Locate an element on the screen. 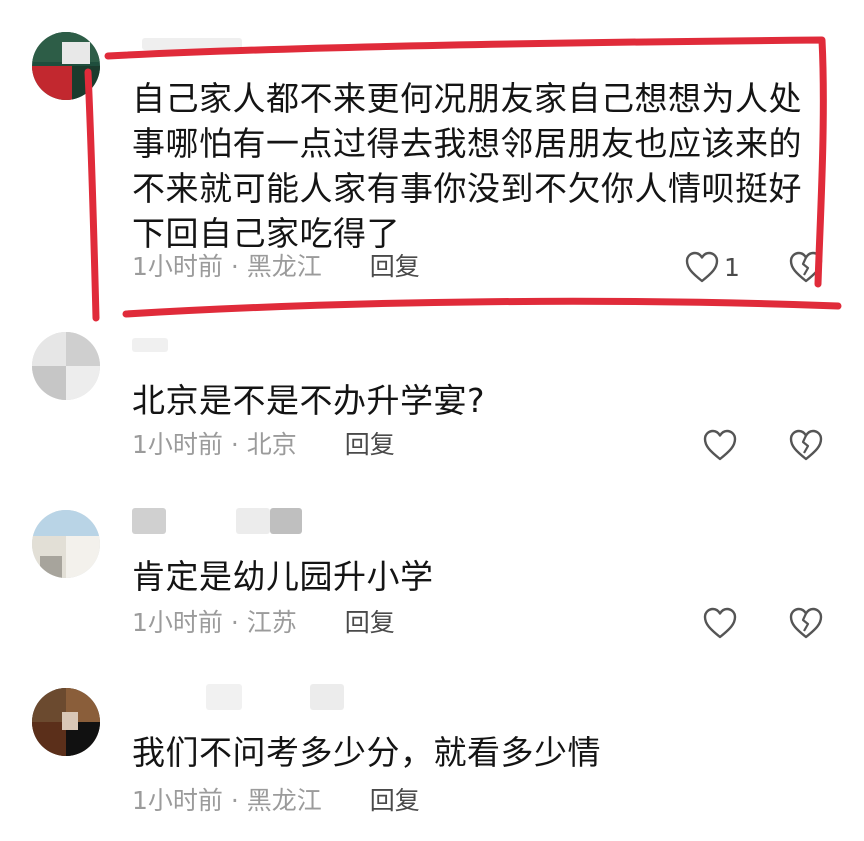 The image size is (864, 841). like-button: 1 is located at coordinates (712, 267).